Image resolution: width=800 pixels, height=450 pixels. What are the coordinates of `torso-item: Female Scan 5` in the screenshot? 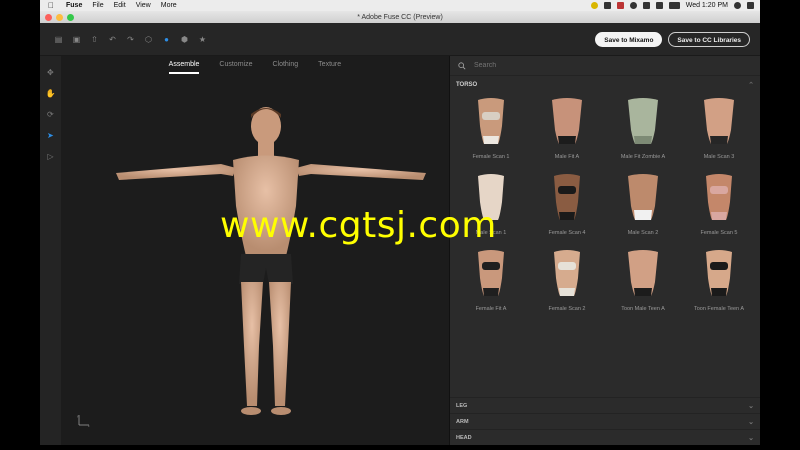 It's located at (719, 205).